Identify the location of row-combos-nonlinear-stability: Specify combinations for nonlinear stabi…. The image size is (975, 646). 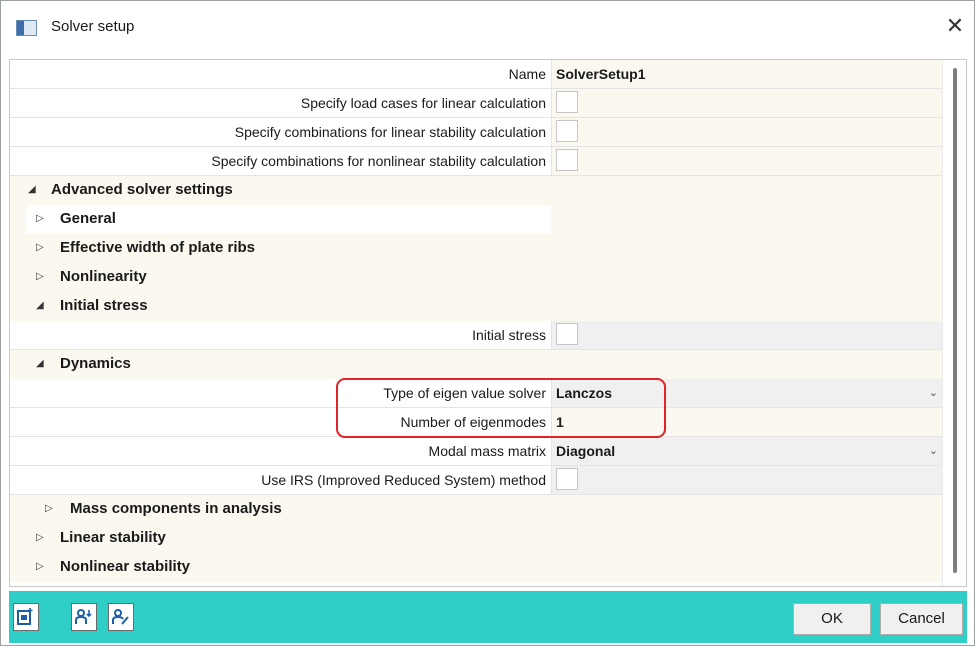
(476, 161).